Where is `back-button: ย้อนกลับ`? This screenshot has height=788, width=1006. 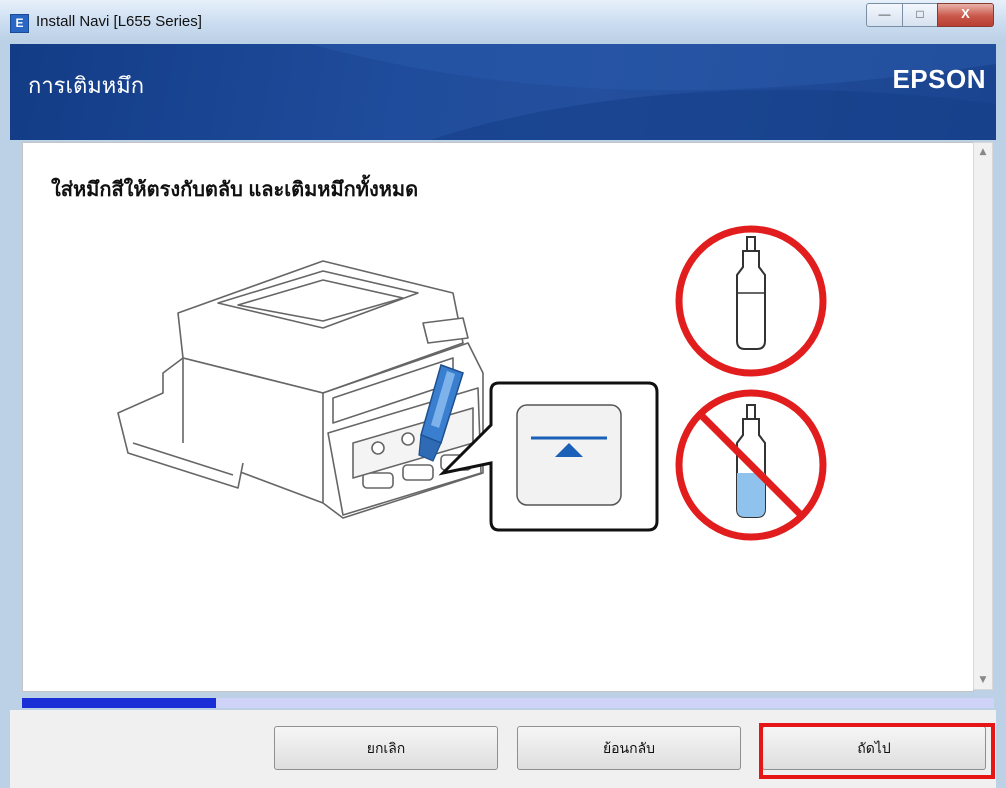 back-button: ย้อนกลับ is located at coordinates (629, 748).